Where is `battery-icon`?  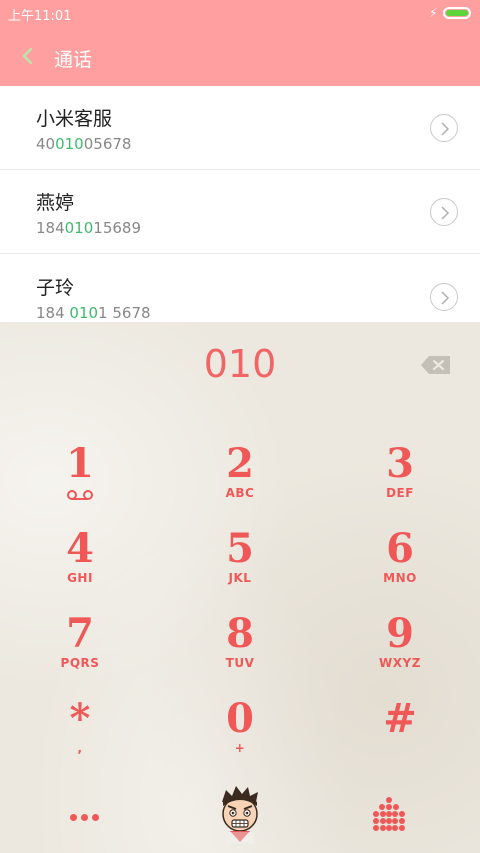
battery-icon is located at coordinates (457, 13).